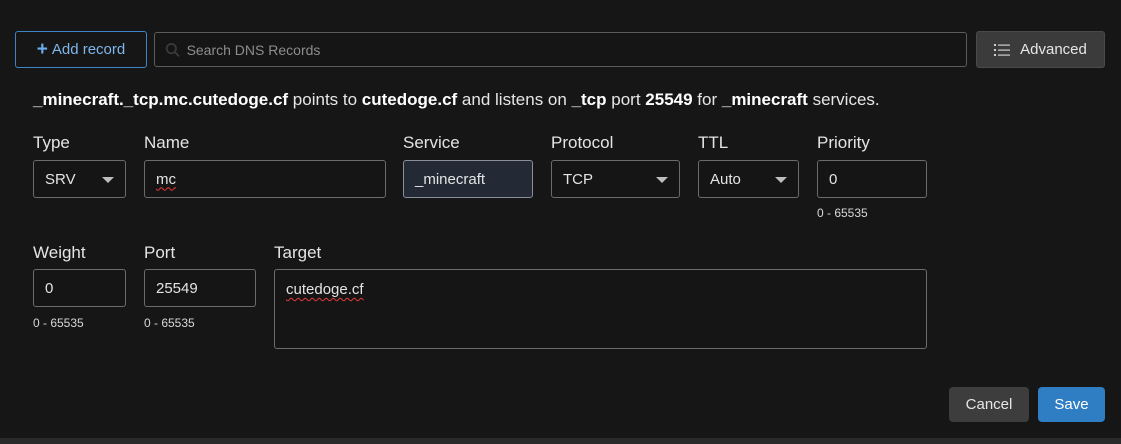 This screenshot has width=1121, height=444. I want to click on priority-input: 0, so click(872, 179).